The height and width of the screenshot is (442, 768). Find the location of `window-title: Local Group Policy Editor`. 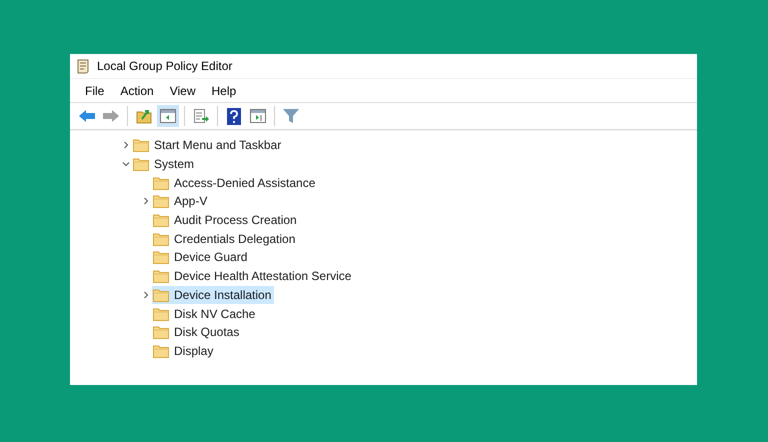

window-title: Local Group Policy Editor is located at coordinates (164, 66).